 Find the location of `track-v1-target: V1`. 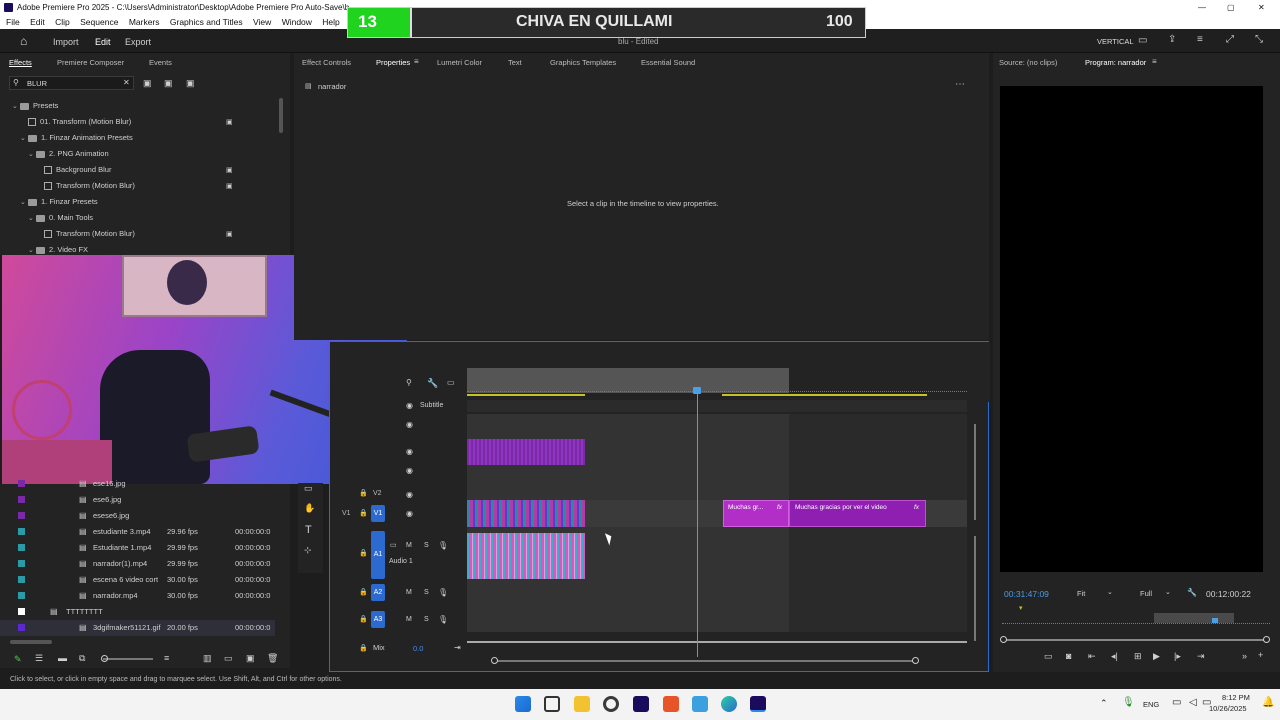

track-v1-target: V1 is located at coordinates (346, 513).